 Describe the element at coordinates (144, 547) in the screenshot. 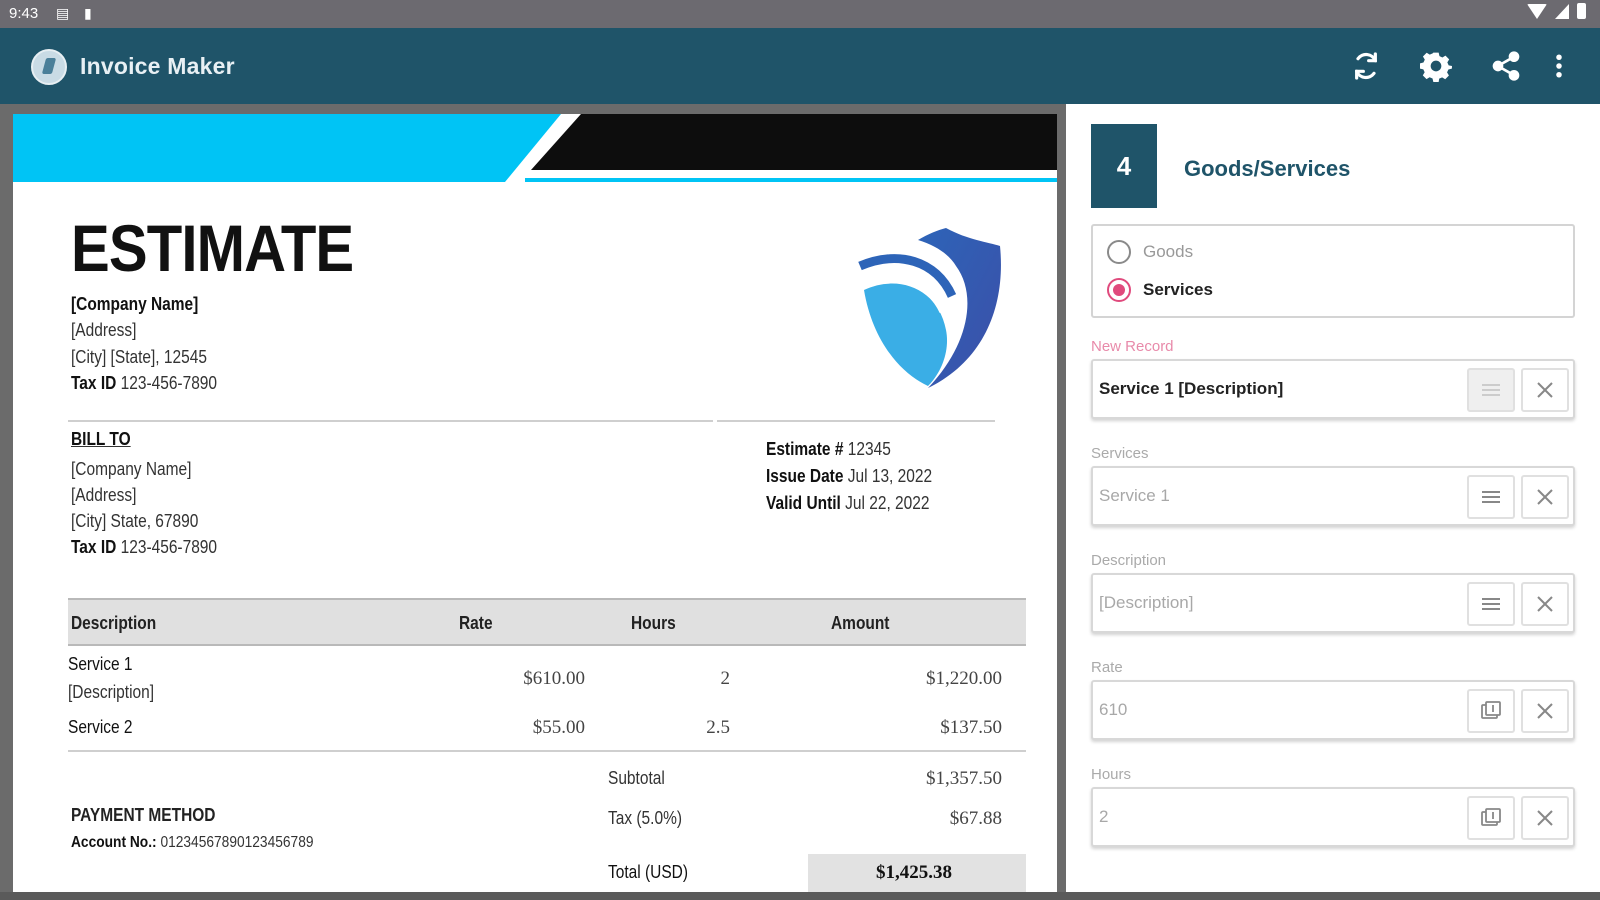

I see `bill-to-tax: Tax ID 123-456-7890` at that location.